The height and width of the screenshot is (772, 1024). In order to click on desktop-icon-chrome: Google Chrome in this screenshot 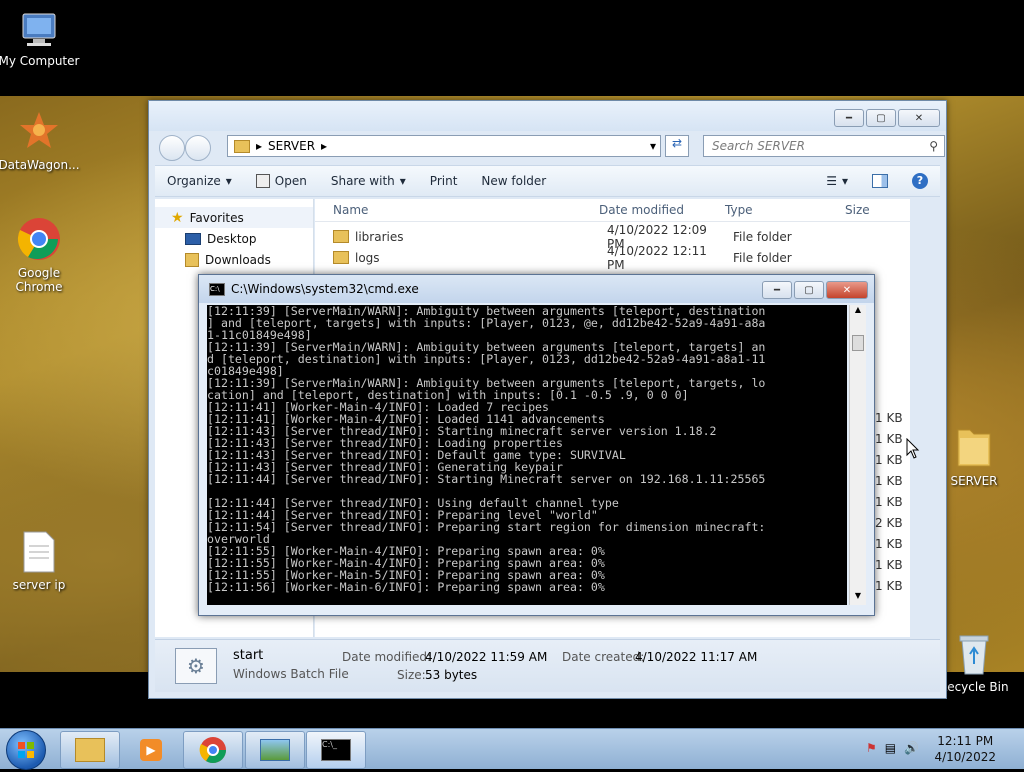, I will do `click(42, 255)`.